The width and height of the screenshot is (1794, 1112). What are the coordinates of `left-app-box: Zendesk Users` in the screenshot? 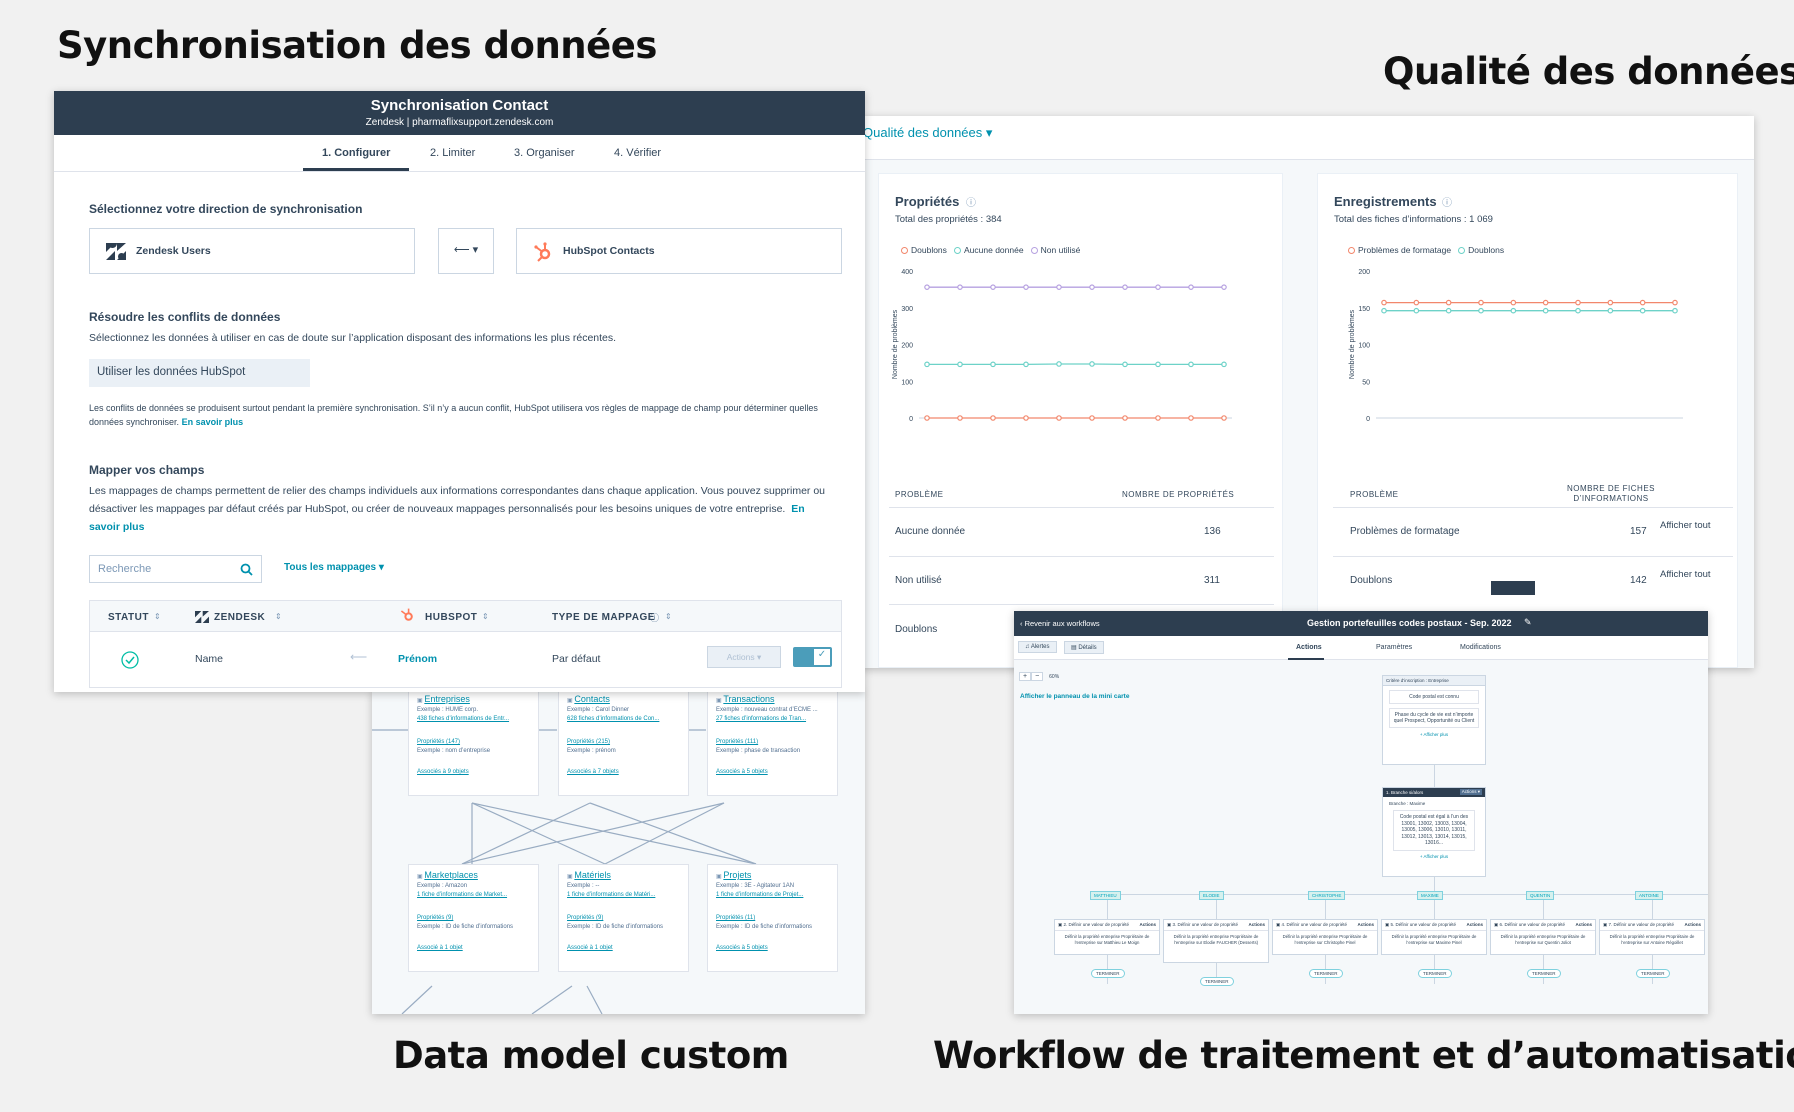 It's located at (252, 251).